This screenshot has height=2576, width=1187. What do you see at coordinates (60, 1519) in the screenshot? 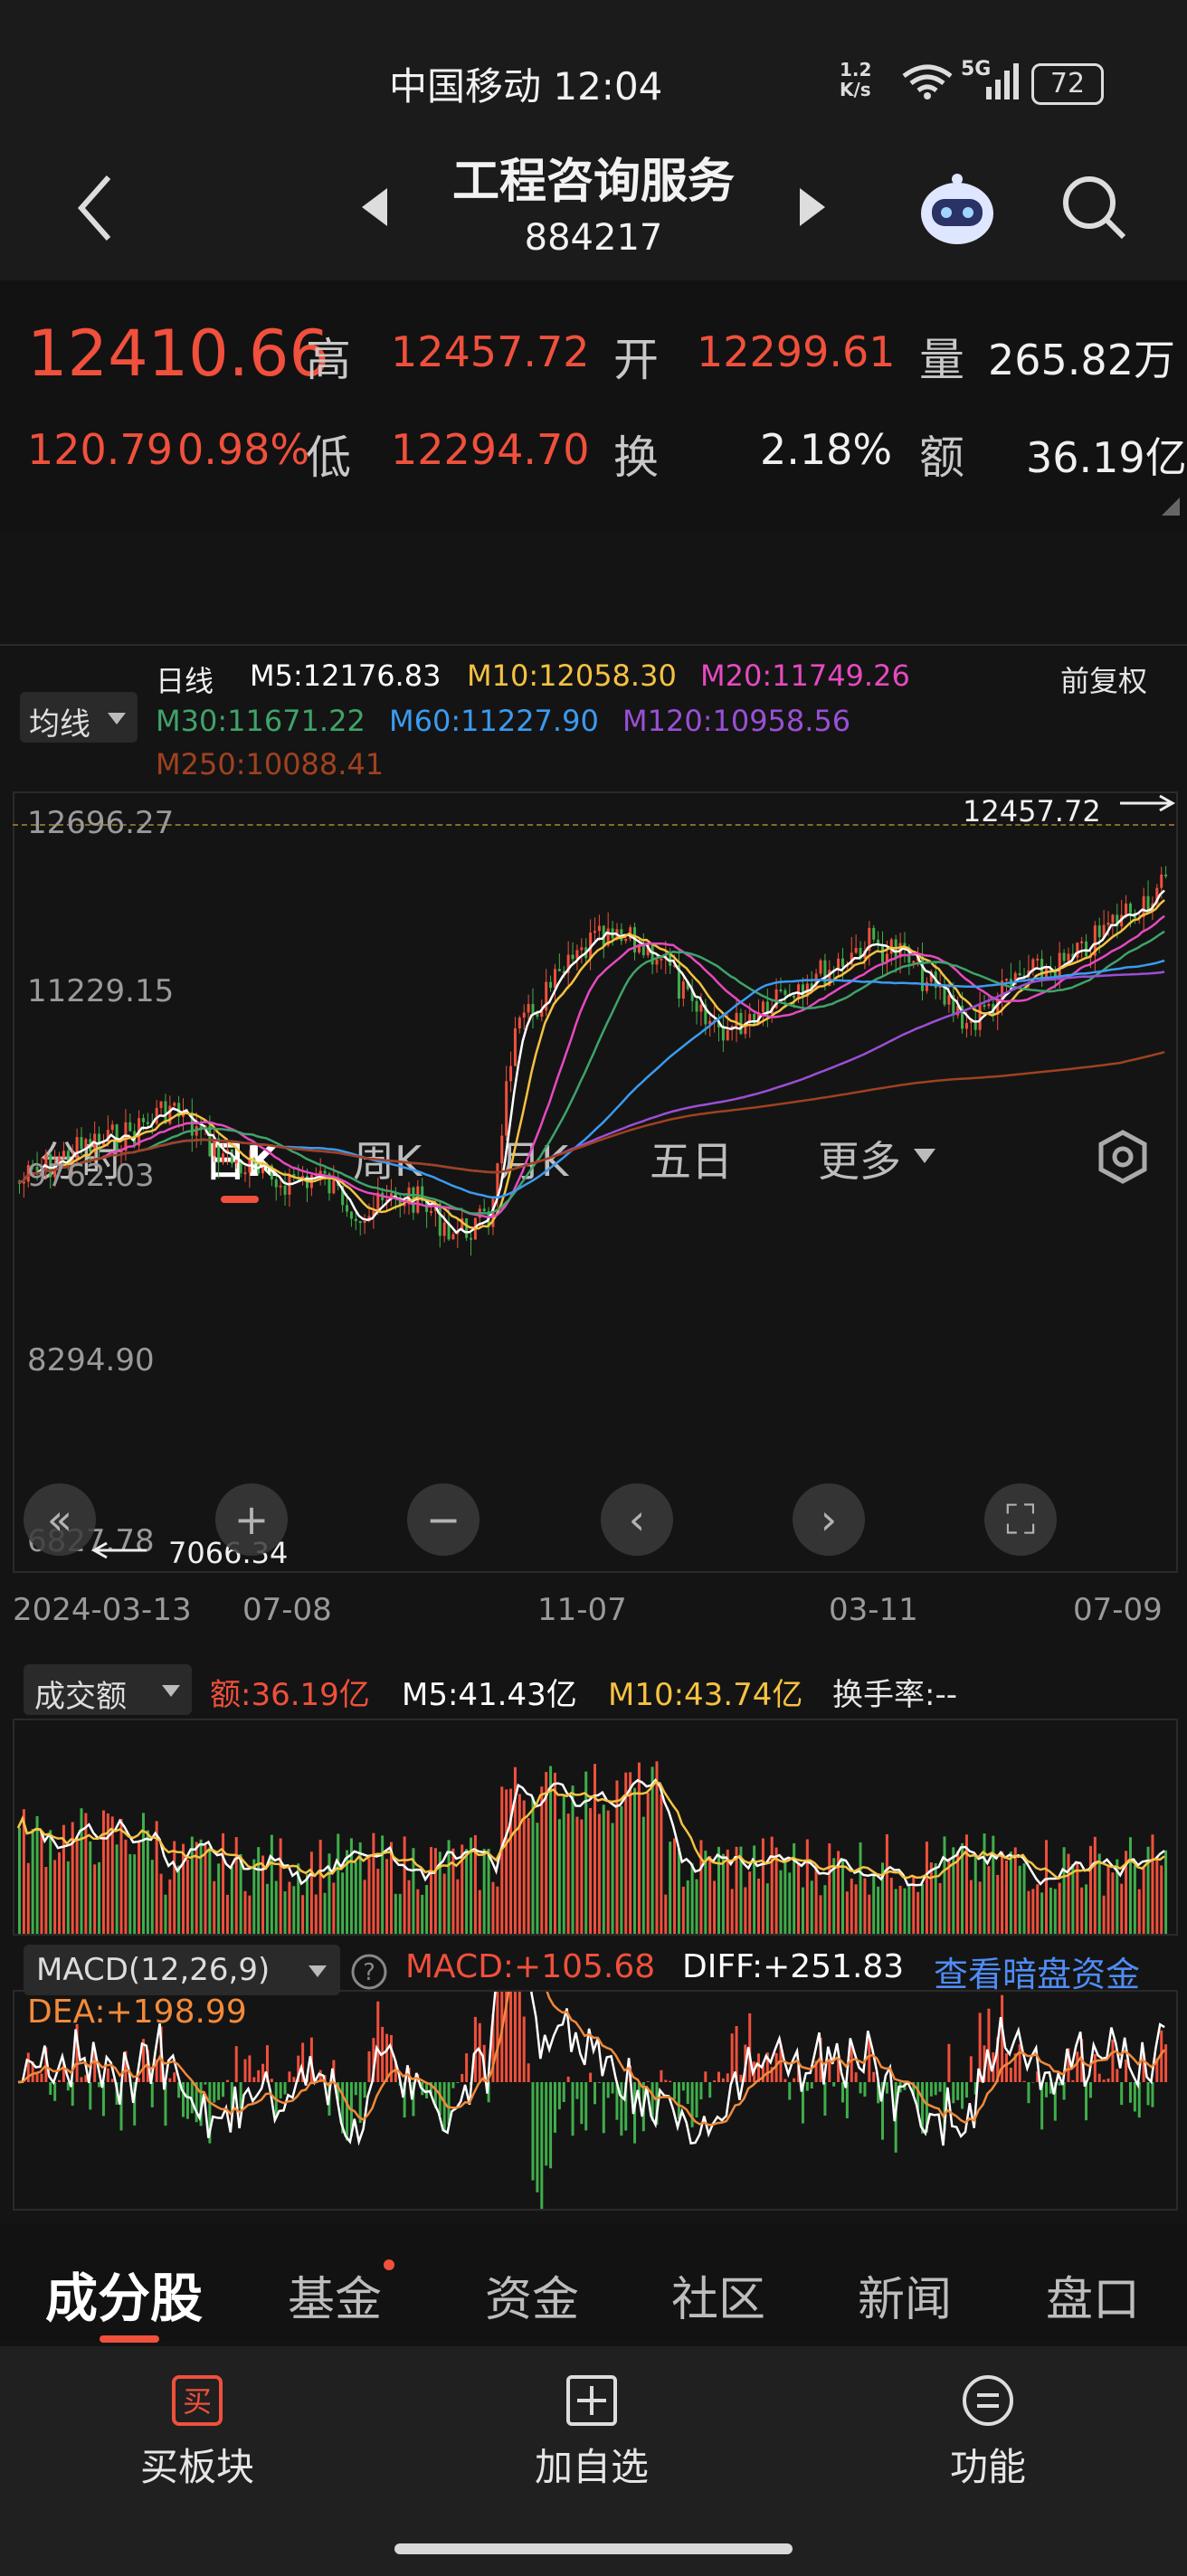
I see `scroll-left-fast-button: «` at bounding box center [60, 1519].